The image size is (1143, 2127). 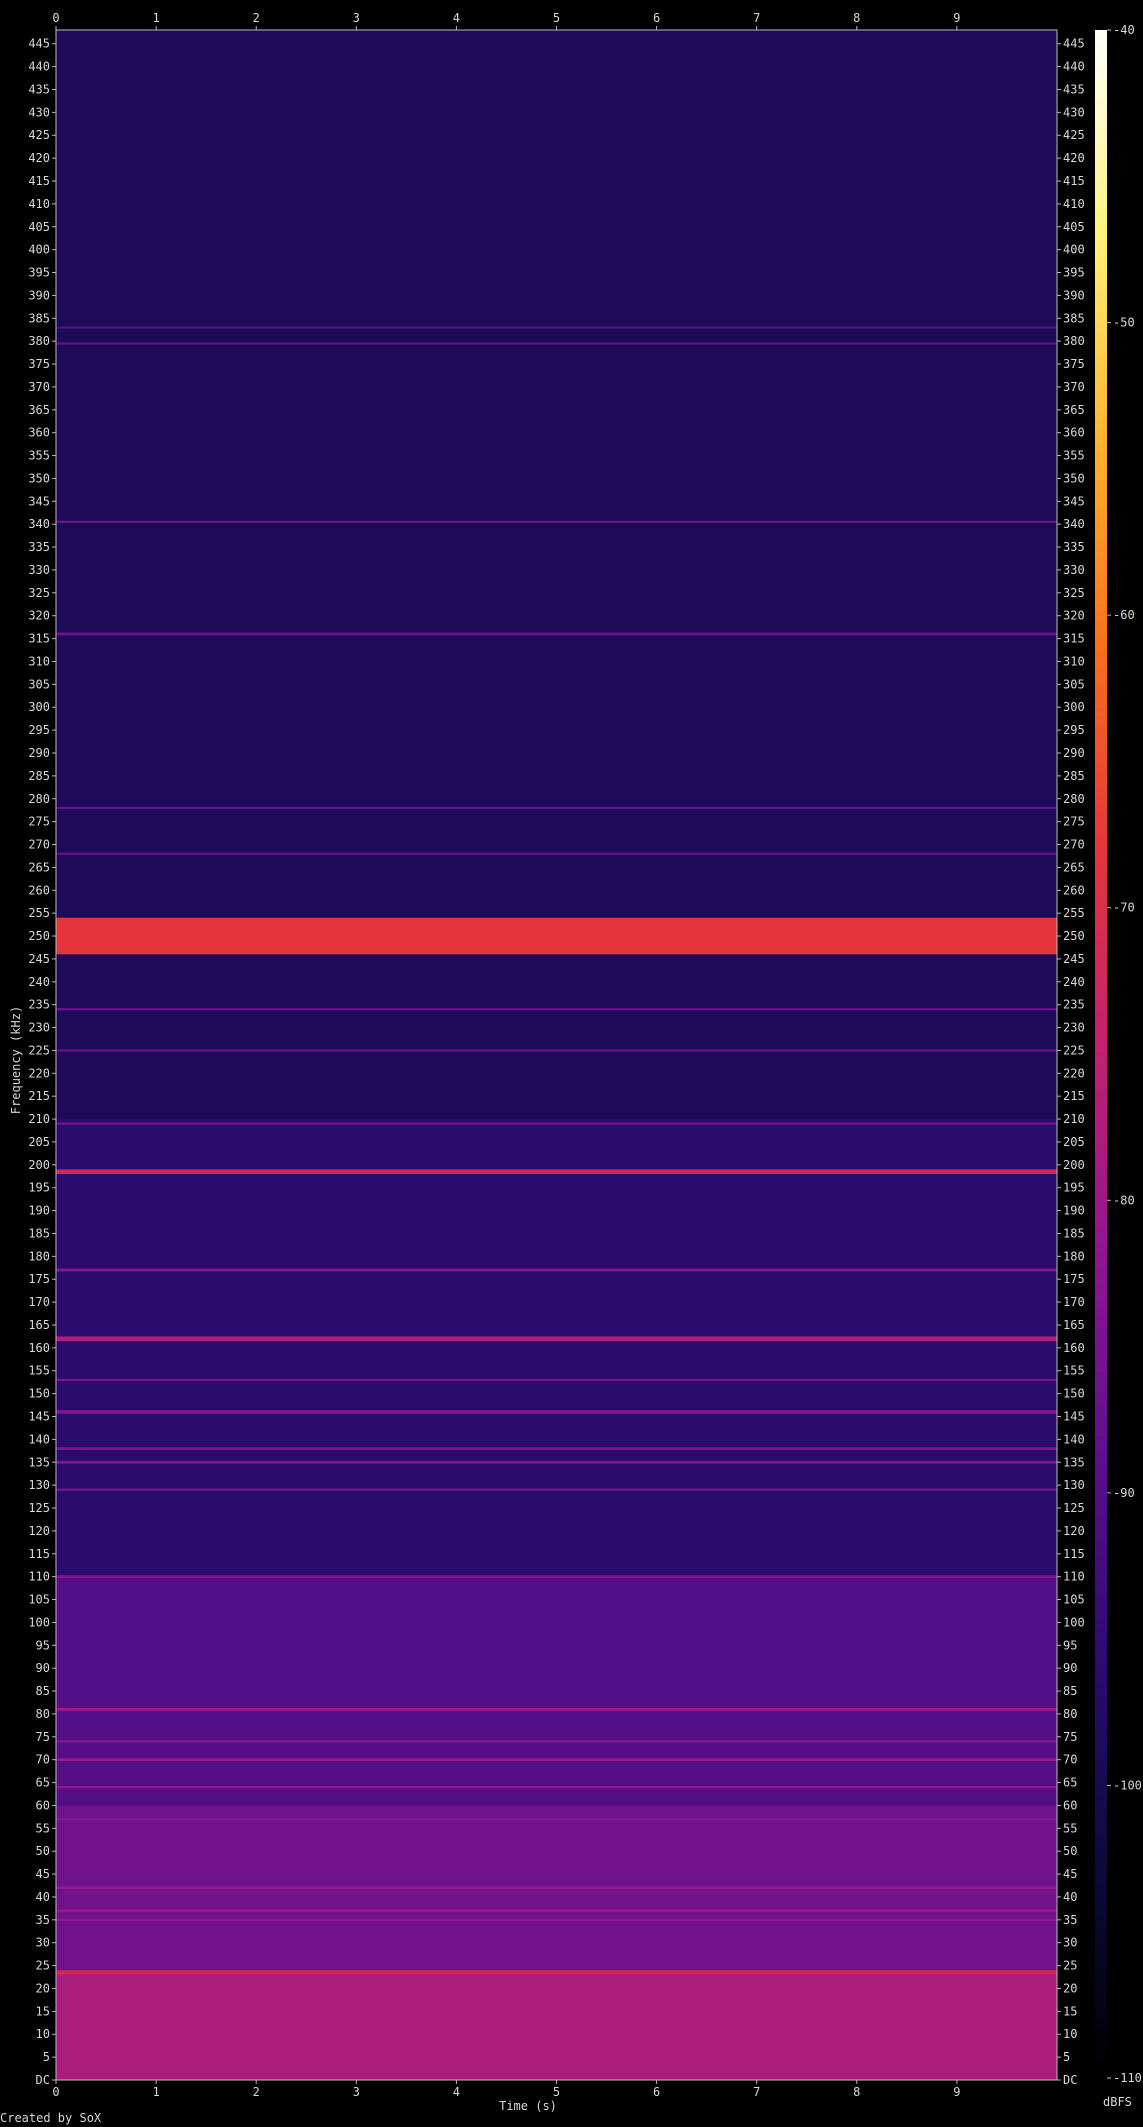 What do you see at coordinates (1074, 822) in the screenshot?
I see `y-tick-label-right-275: 275` at bounding box center [1074, 822].